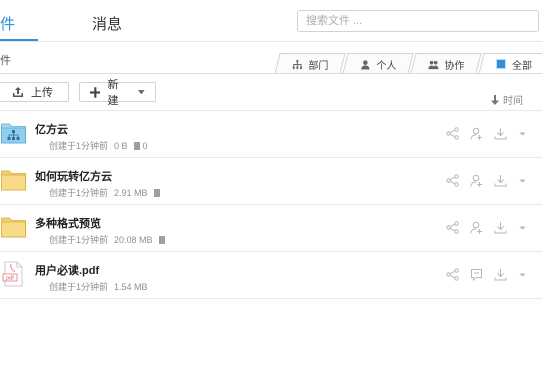 This screenshot has width=542, height=390. Describe the element at coordinates (142, 91) in the screenshot. I see `chevron-down-icon` at that location.